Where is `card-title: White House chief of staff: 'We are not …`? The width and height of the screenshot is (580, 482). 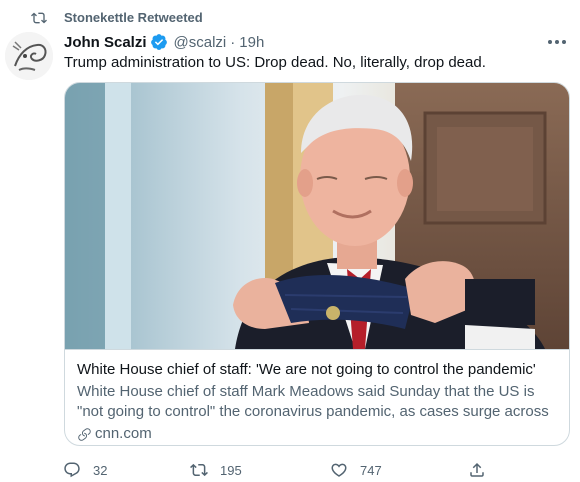 card-title: White House chief of staff: 'We are not … is located at coordinates (306, 369).